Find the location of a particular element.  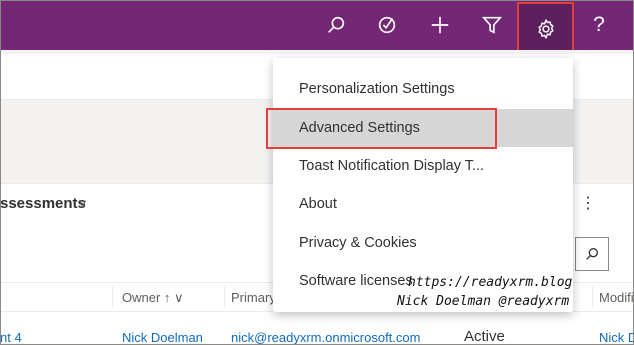

help-button: ? is located at coordinates (599, 25).